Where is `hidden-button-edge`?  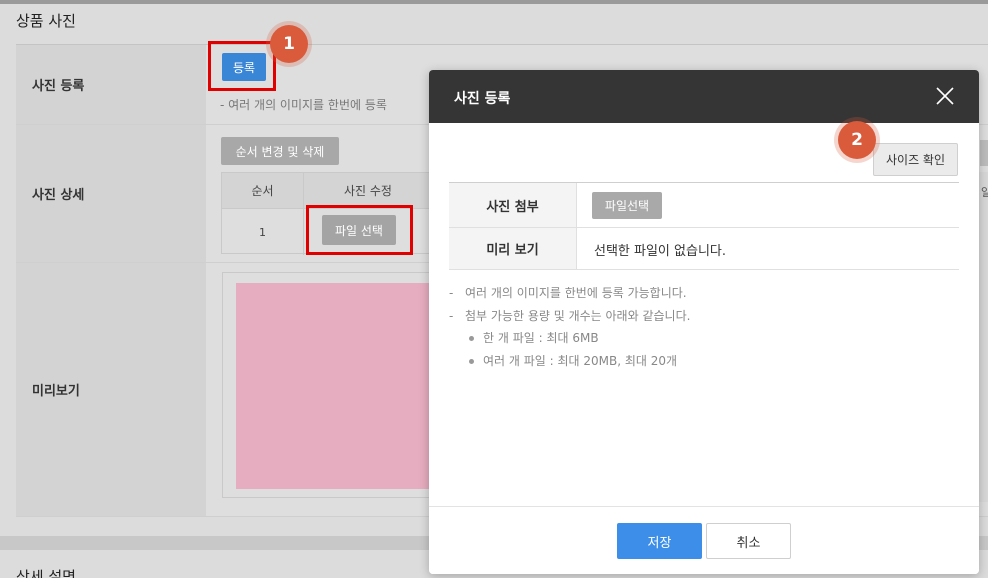
hidden-button-edge is located at coordinates (984, 153).